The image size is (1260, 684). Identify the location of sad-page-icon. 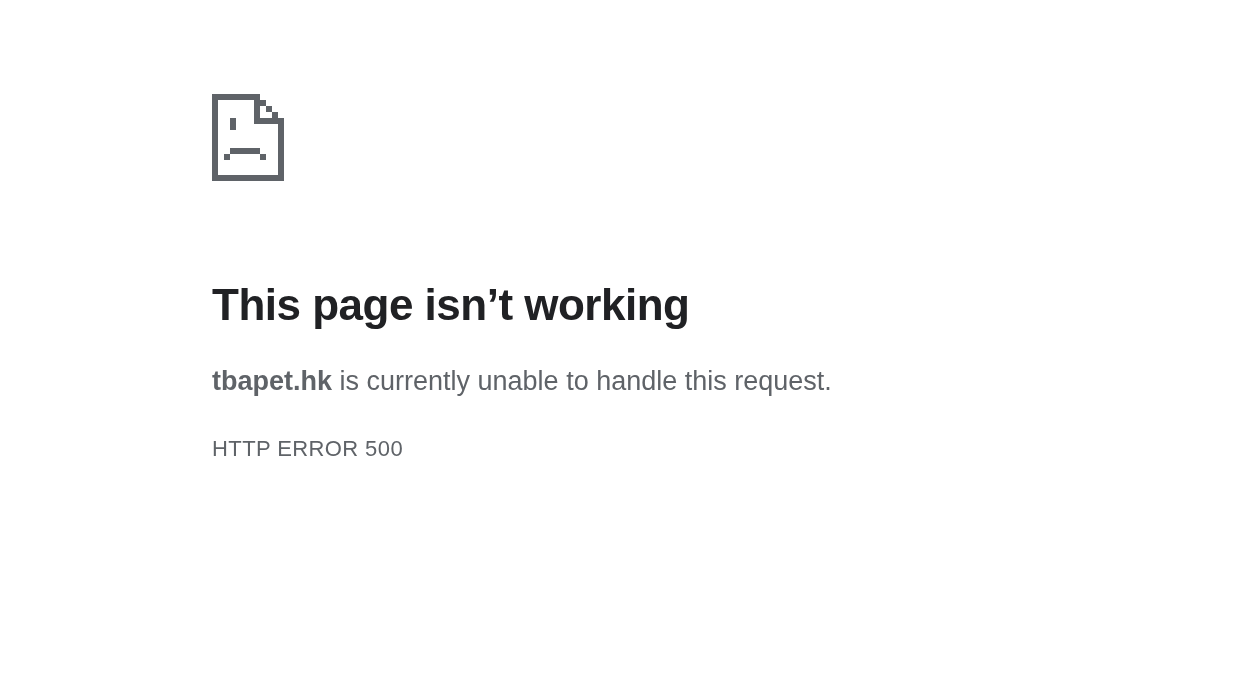
(248, 137).